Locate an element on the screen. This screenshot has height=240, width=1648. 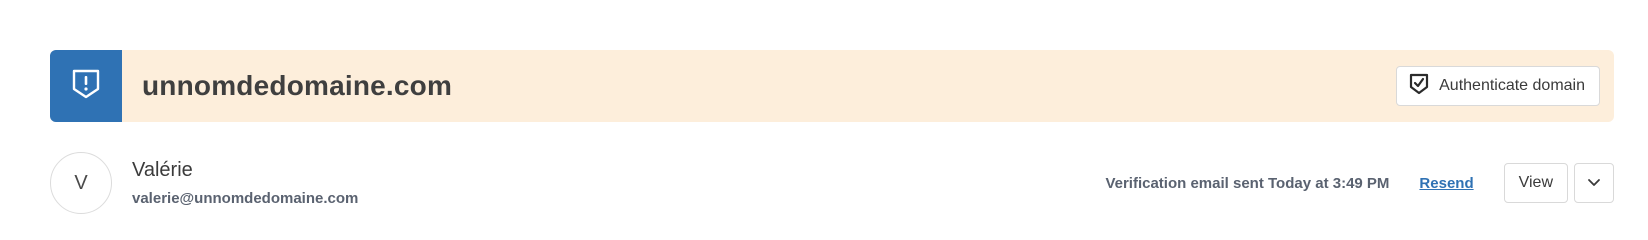
avatar: V is located at coordinates (81, 183).